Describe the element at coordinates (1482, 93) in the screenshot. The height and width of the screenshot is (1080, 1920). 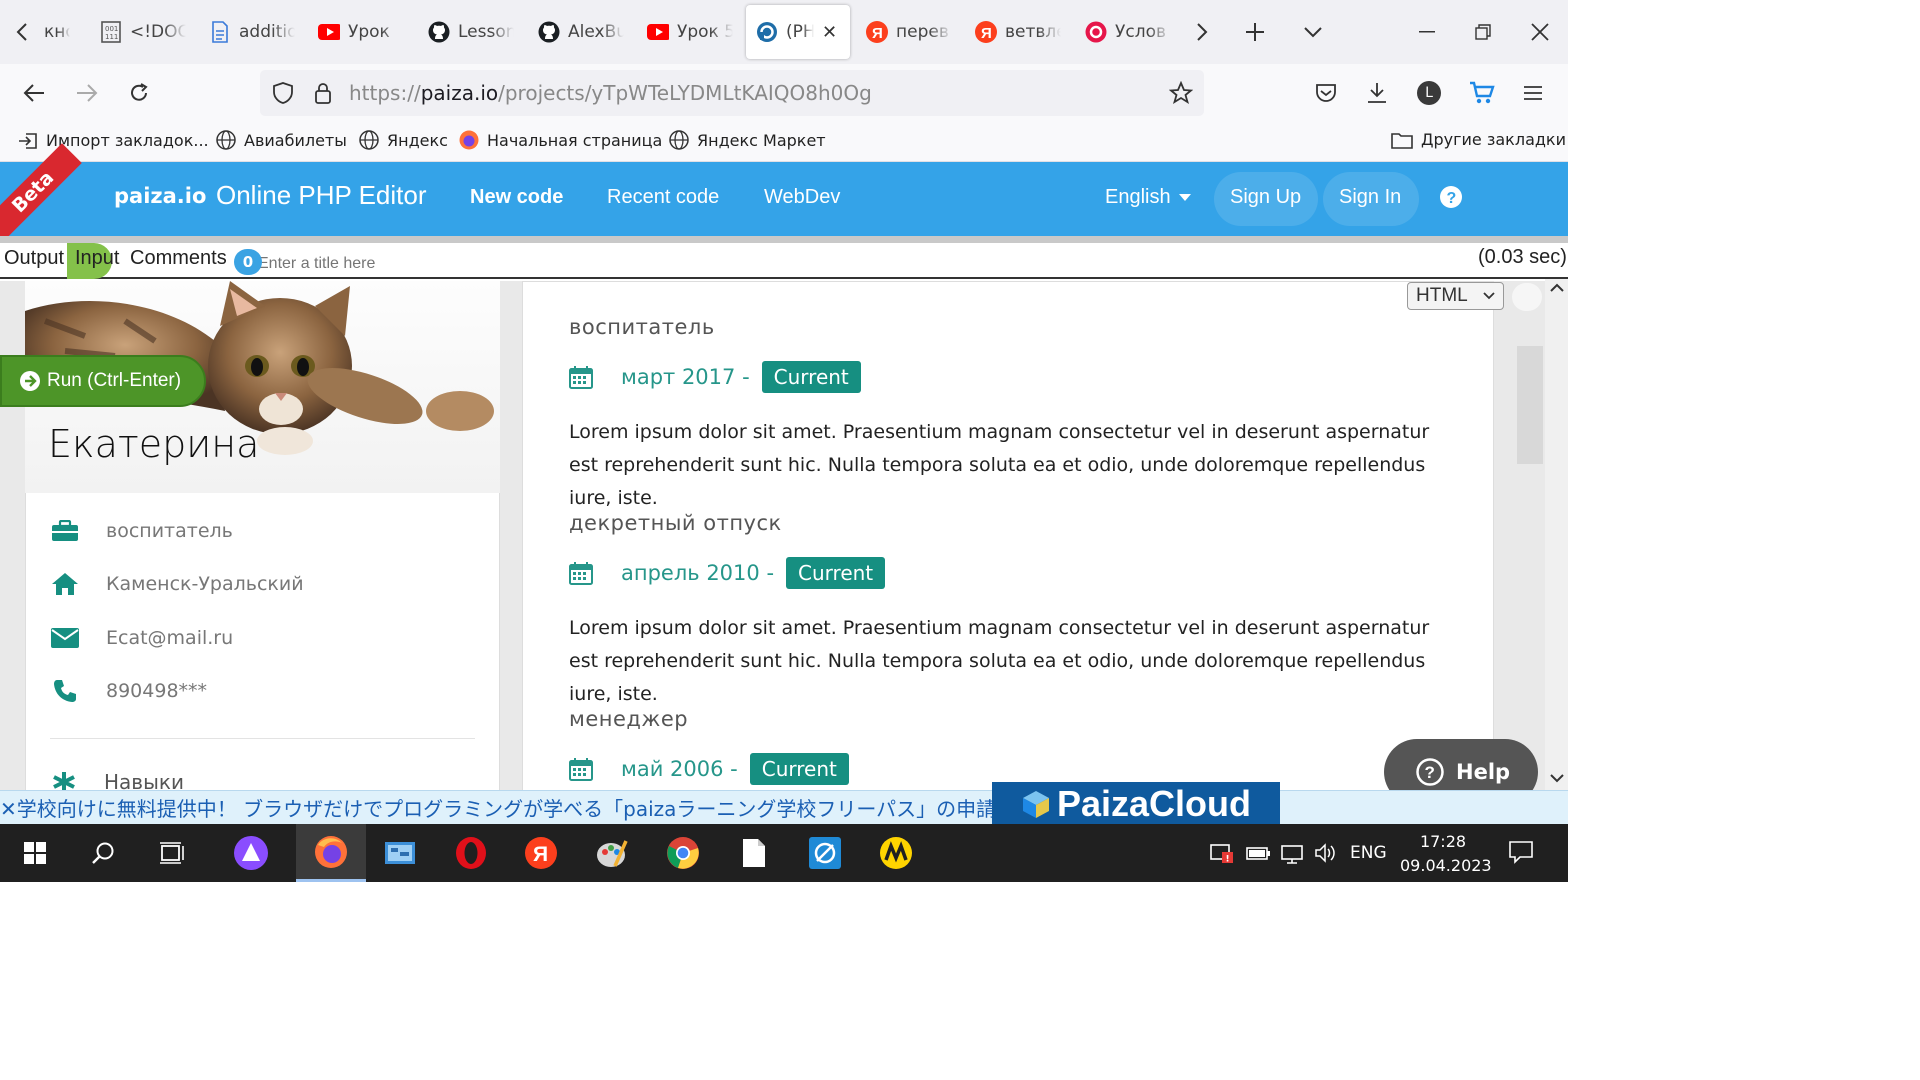
I see `cart-icon` at that location.